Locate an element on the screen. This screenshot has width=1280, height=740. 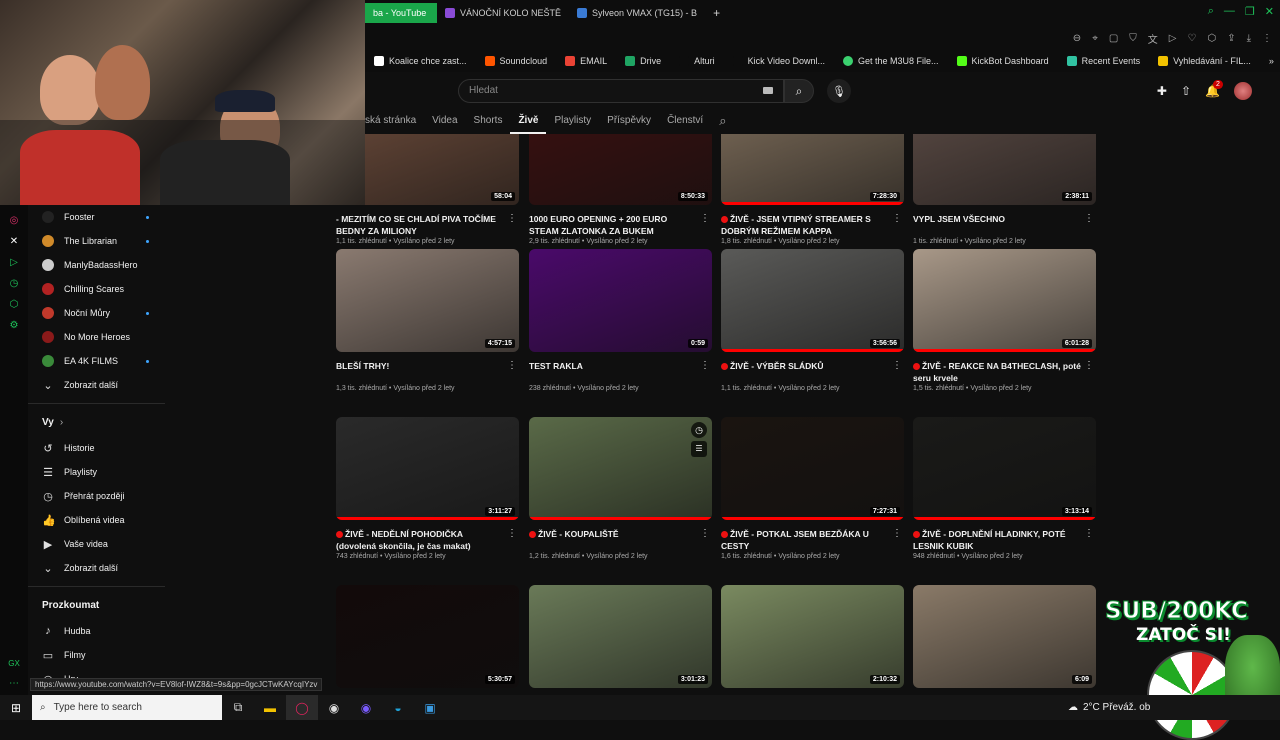
sidebar-channel: EA 4K FILMS is located at coordinates (96, 361).